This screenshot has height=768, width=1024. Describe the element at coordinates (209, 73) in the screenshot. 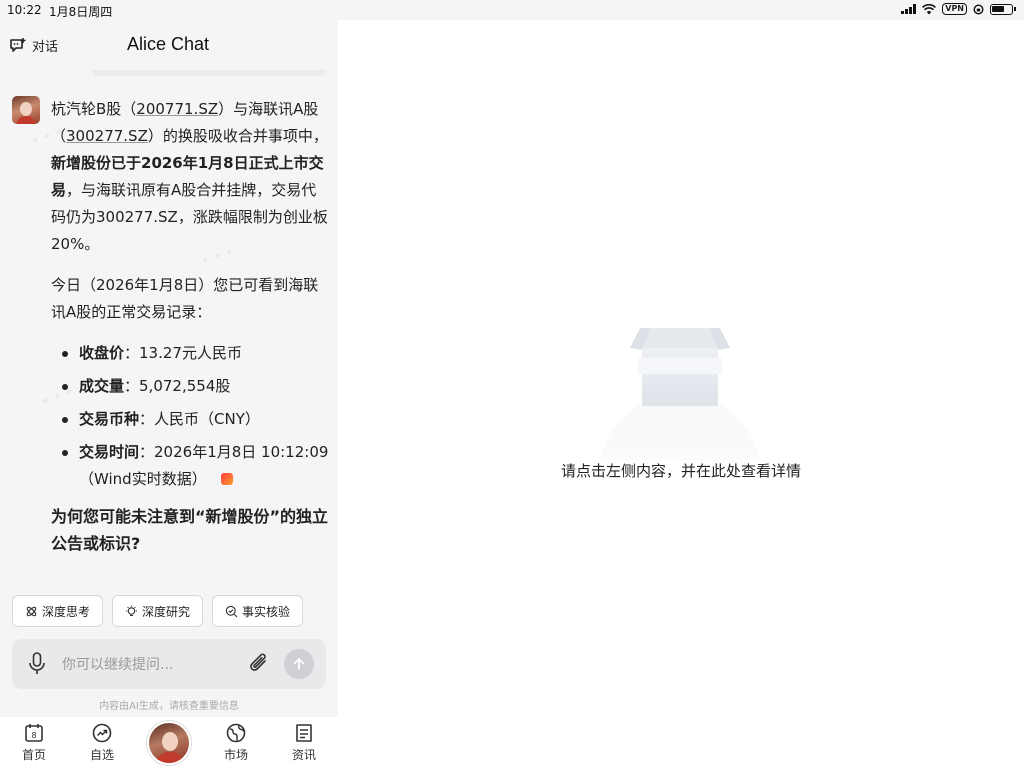

I see `previous-message-bubble` at that location.